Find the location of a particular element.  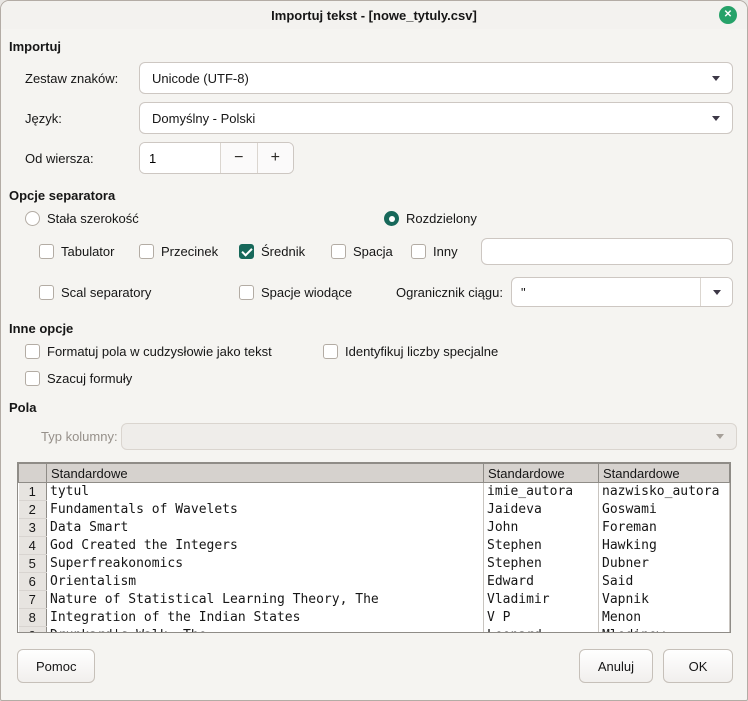

table-row: 3 Data Smart John Foreman is located at coordinates (374, 527).